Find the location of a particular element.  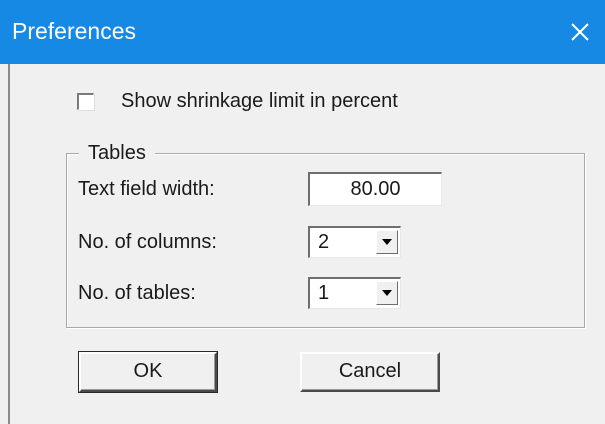

shrinkage-option-row: Show shrinkage limit in percent is located at coordinates (237, 101).